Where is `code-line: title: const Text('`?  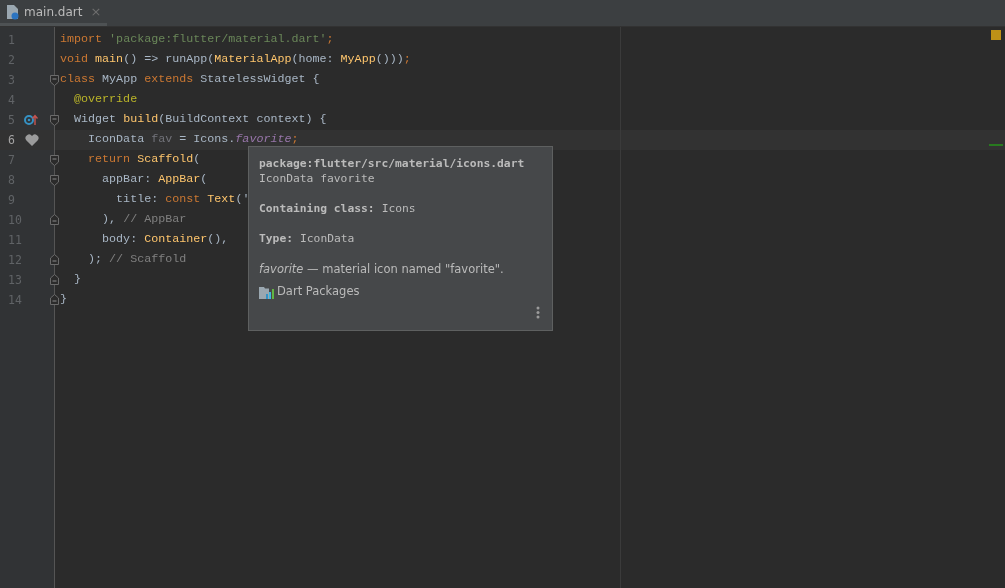
code-line: title: const Text(' is located at coordinates (182, 200).